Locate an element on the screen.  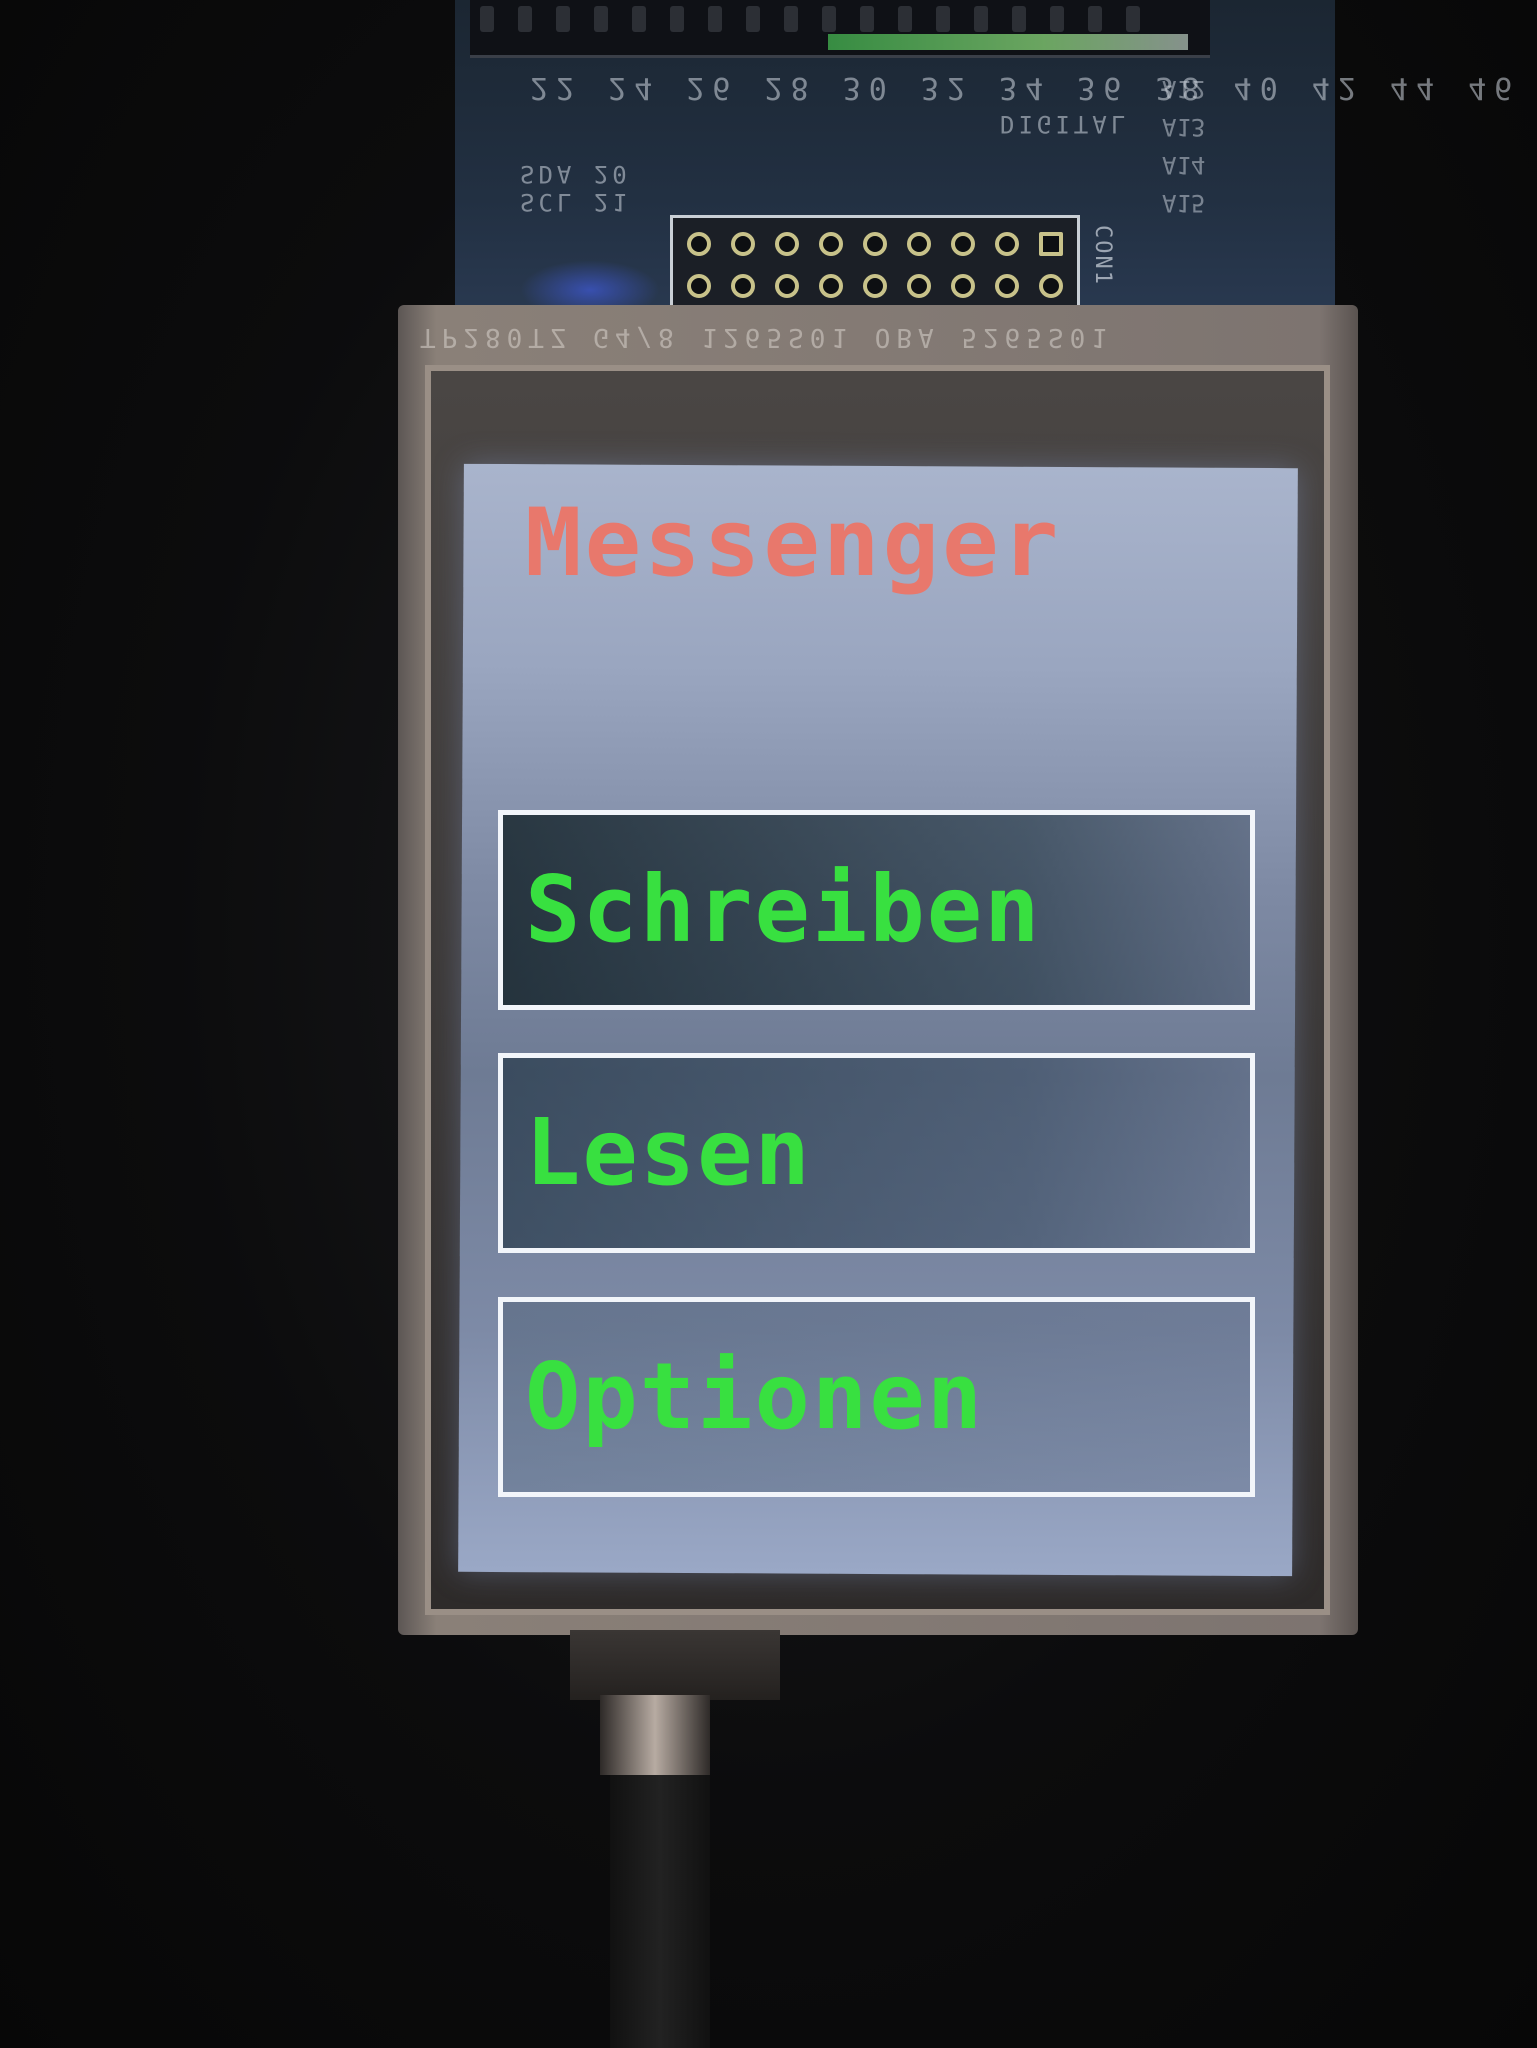
a15-label: A15 is located at coordinates (1184, 203).